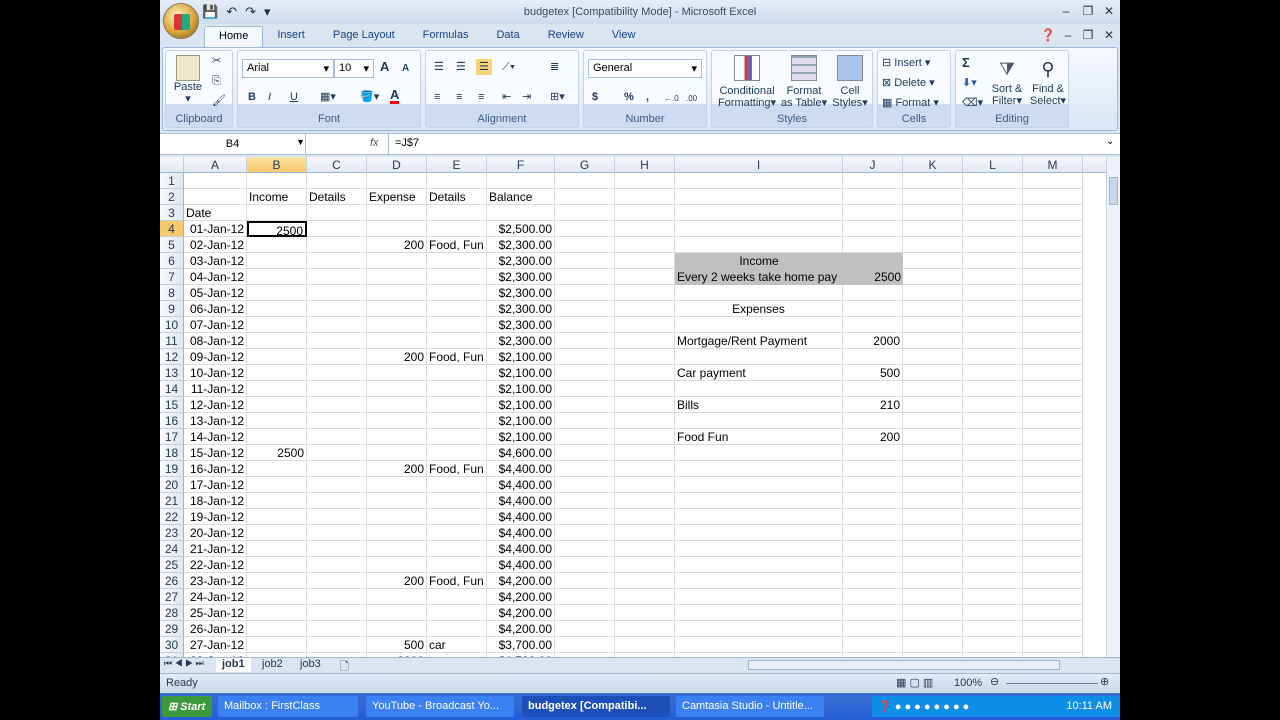 The height and width of the screenshot is (720, 1280). Describe the element at coordinates (457, 357) in the screenshot. I see `cell-E12: Food, Fun` at that location.